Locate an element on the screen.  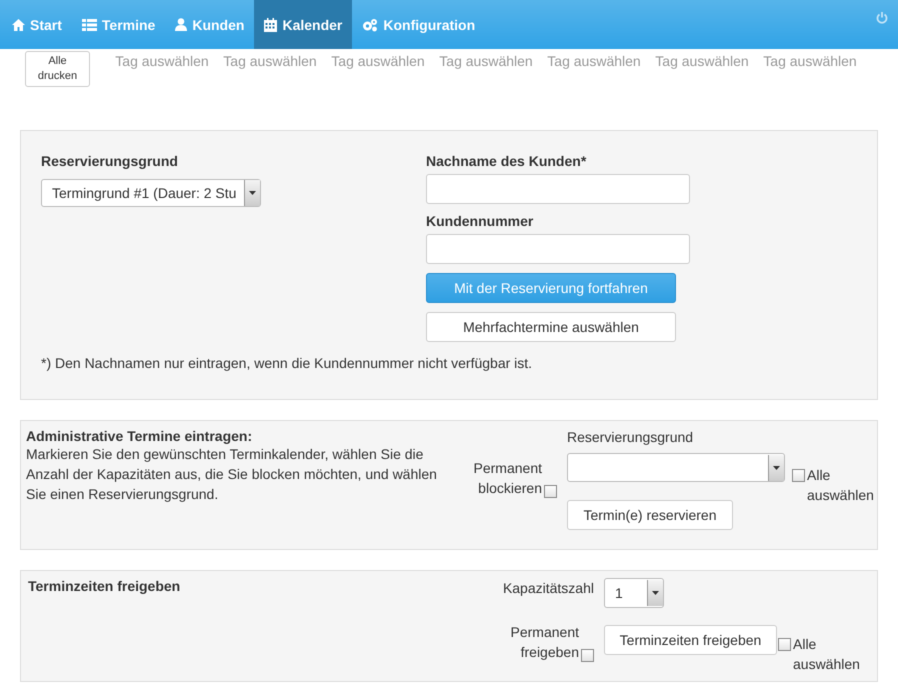
print-all-button: Alle drucken is located at coordinates (57, 69).